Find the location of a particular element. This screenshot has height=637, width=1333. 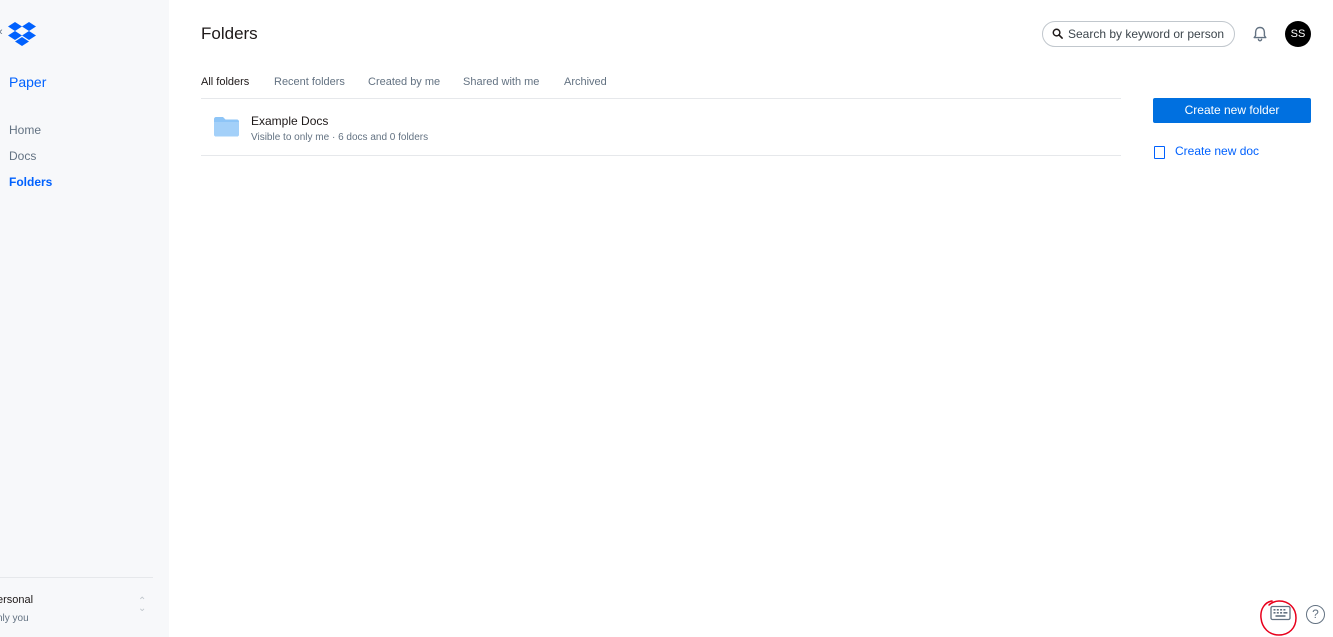

create-new-doc-label: Create new doc is located at coordinates (1217, 151).